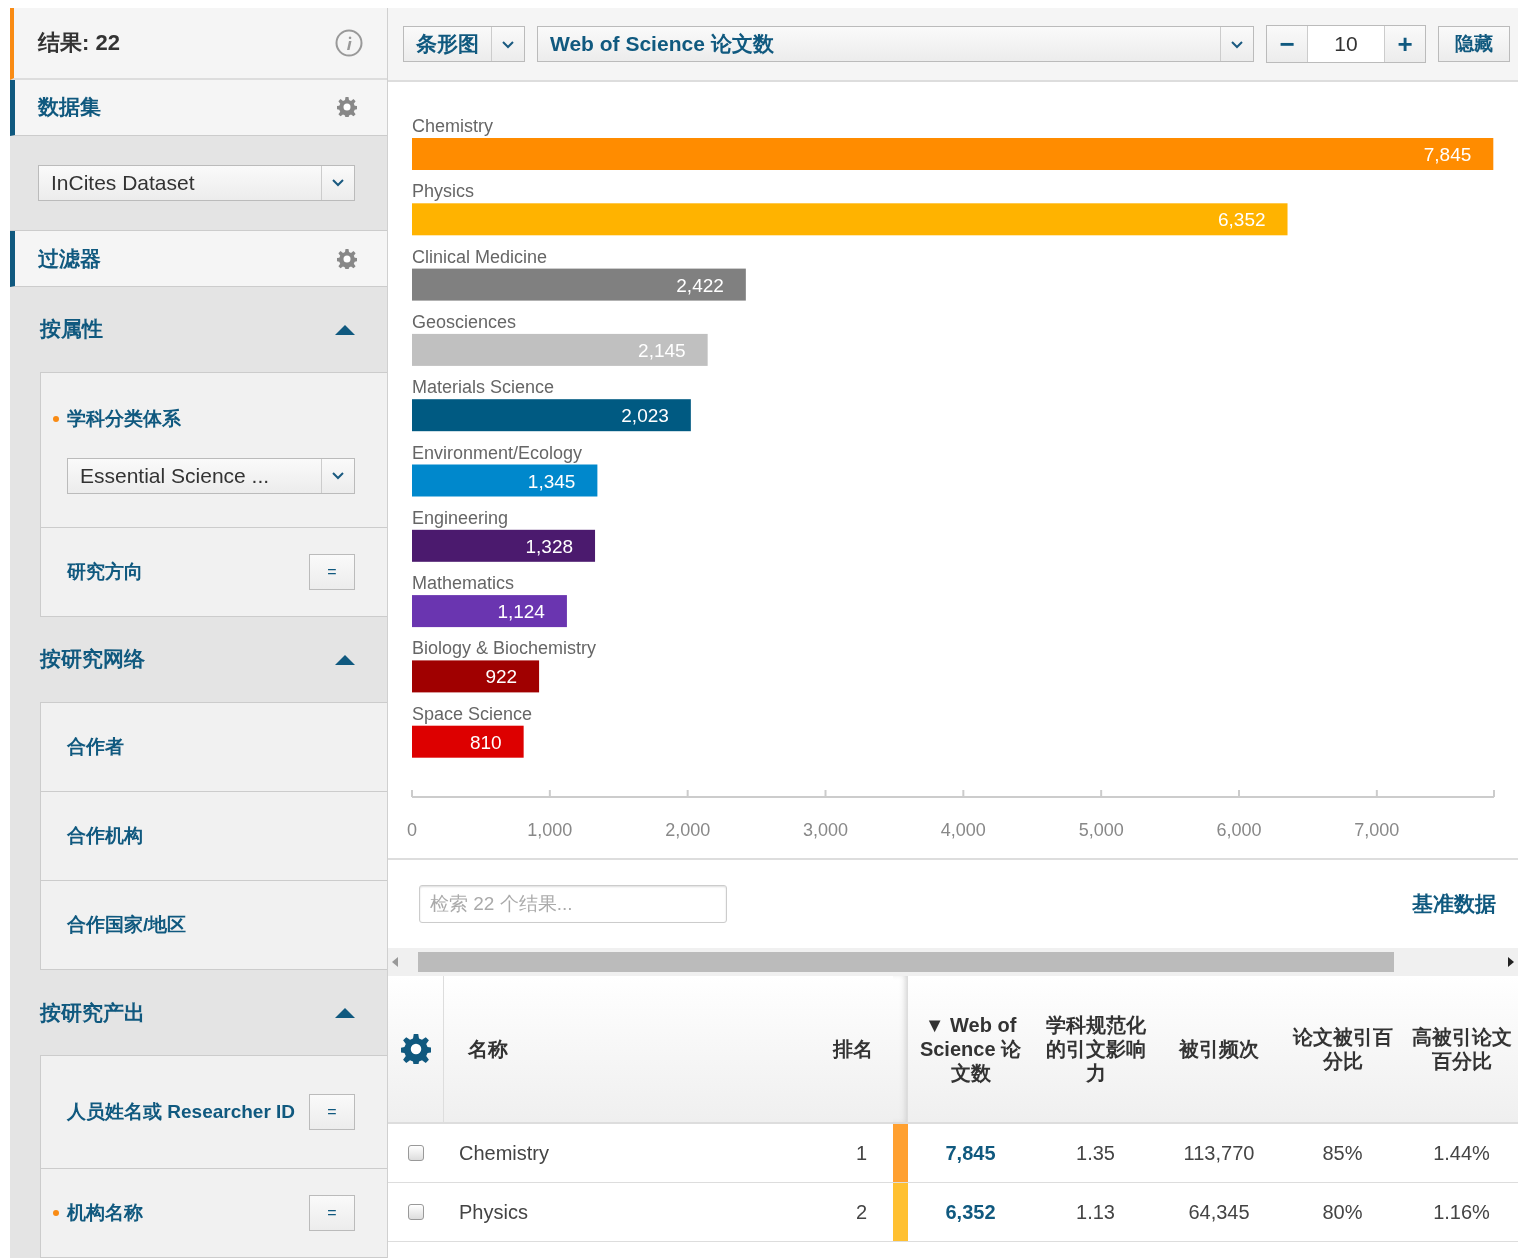 This screenshot has height=1258, width=1518. What do you see at coordinates (521, 612) in the screenshot?
I see `value-label: 1,124` at bounding box center [521, 612].